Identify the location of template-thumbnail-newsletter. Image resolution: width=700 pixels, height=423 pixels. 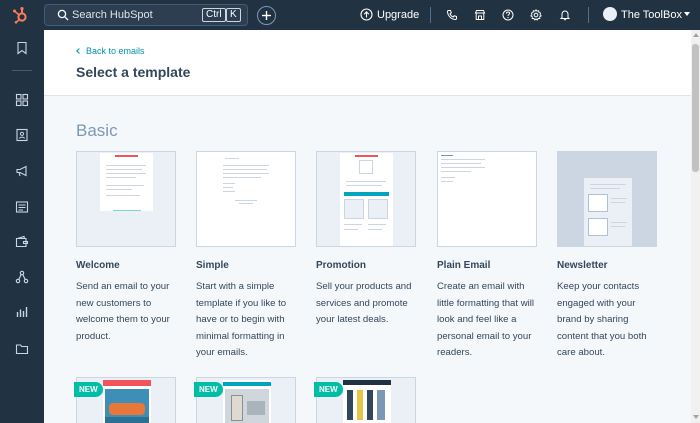
(607, 199).